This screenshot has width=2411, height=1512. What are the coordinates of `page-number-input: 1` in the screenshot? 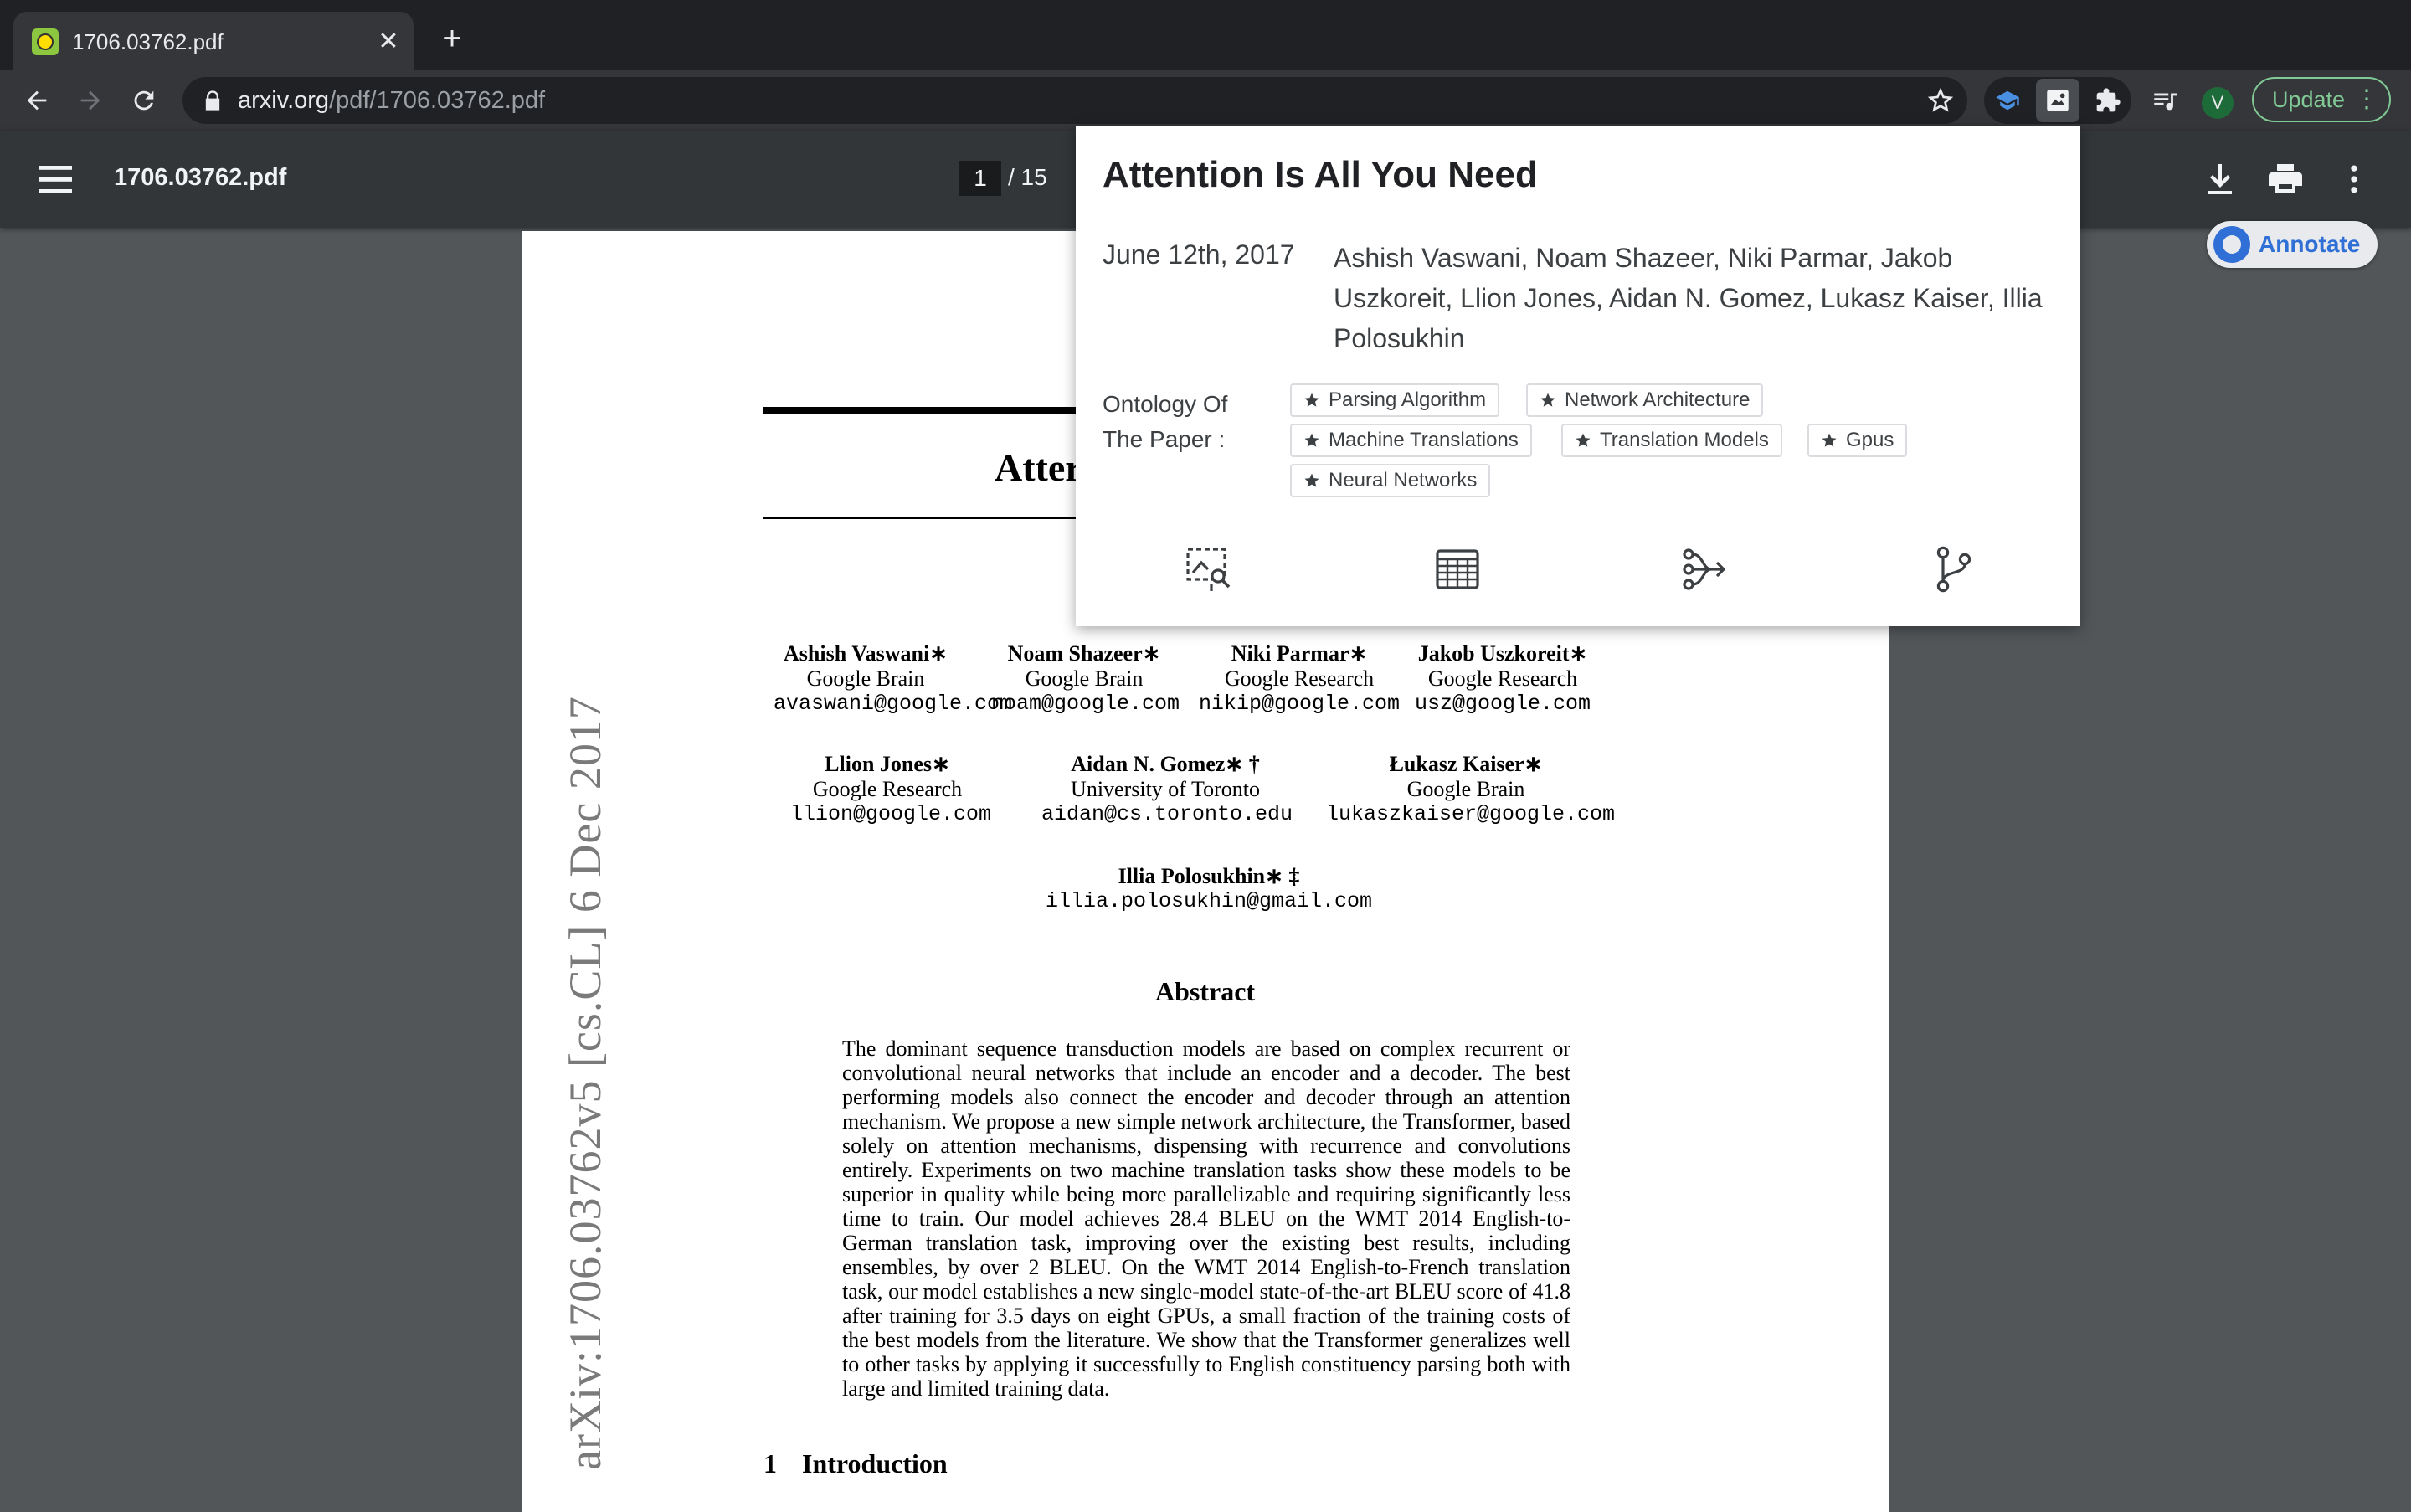 It's located at (980, 179).